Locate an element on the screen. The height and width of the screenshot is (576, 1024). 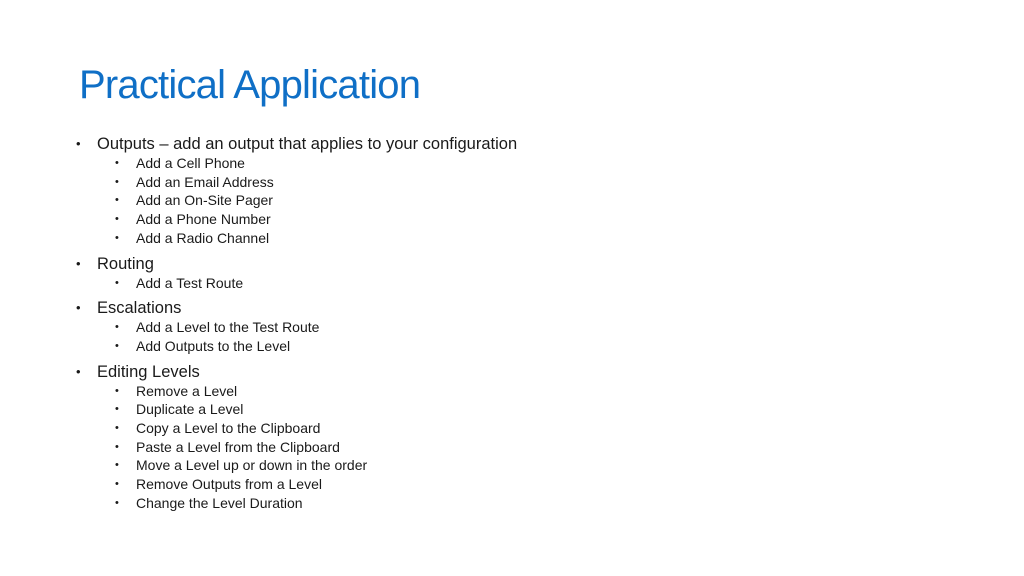
list-item: • Add a Test Route is located at coordinates (525, 283).